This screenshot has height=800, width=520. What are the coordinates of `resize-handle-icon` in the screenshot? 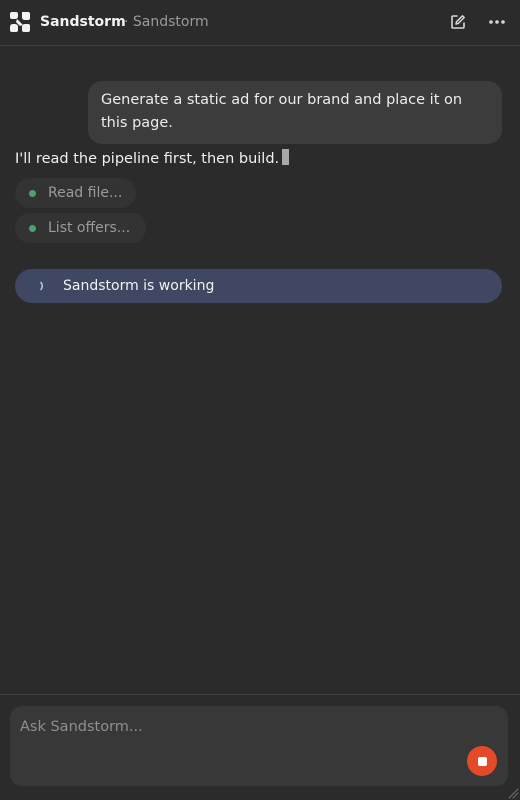 It's located at (513, 793).